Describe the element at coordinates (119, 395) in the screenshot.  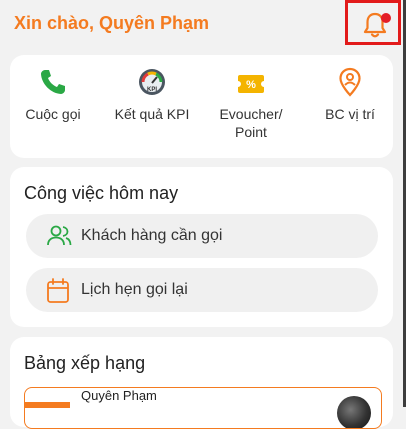
I see `ranking-name: Quyên Phạm` at that location.